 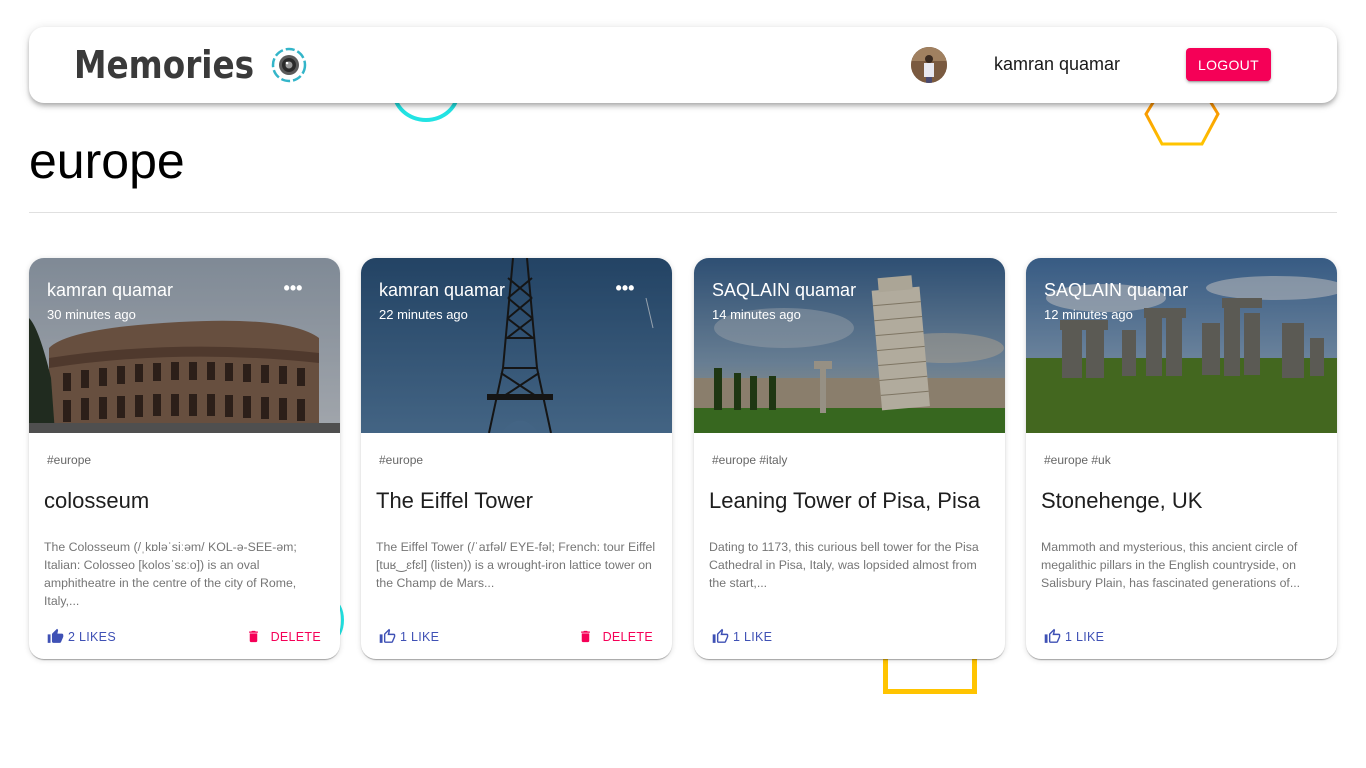 I want to click on post-tags: #europe #italy, so click(x=750, y=460).